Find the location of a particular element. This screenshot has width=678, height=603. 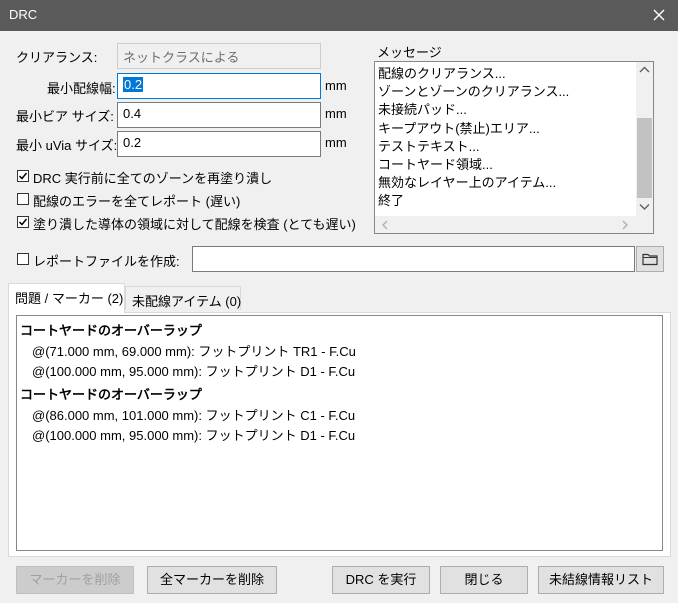

close-button: 閉じる is located at coordinates (484, 580).